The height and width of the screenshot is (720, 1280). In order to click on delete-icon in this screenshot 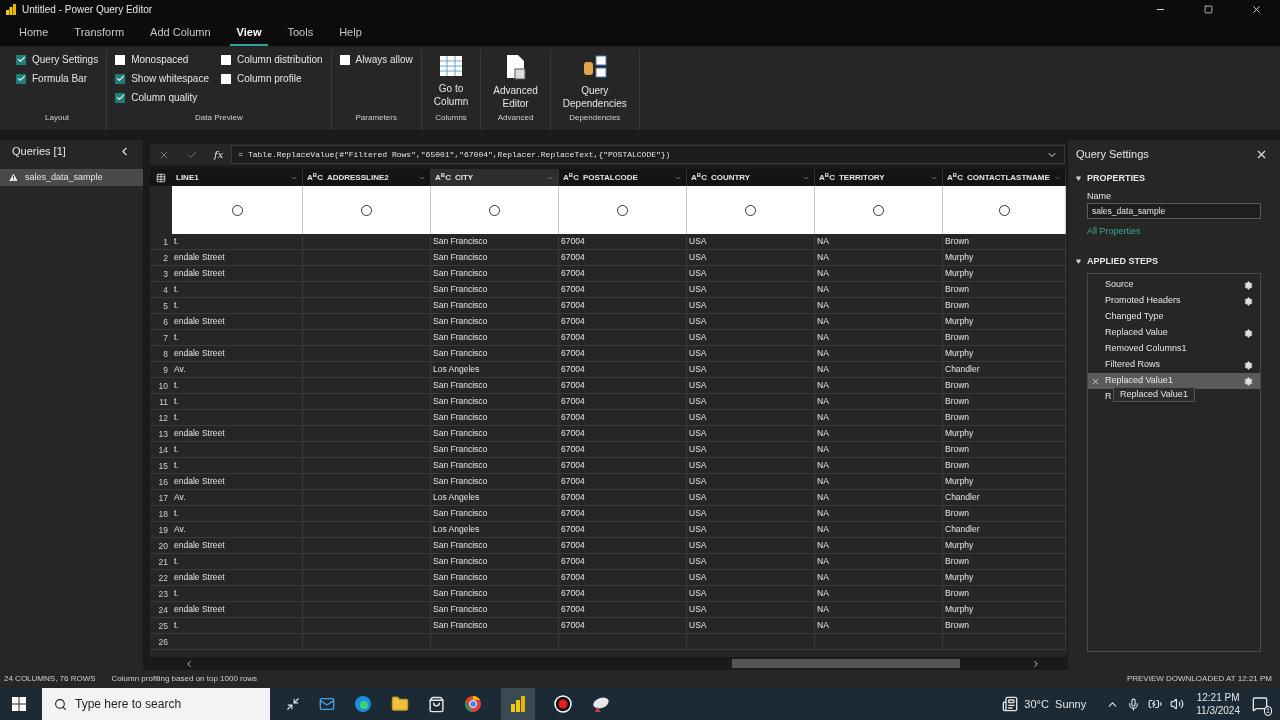, I will do `click(1095, 381)`.